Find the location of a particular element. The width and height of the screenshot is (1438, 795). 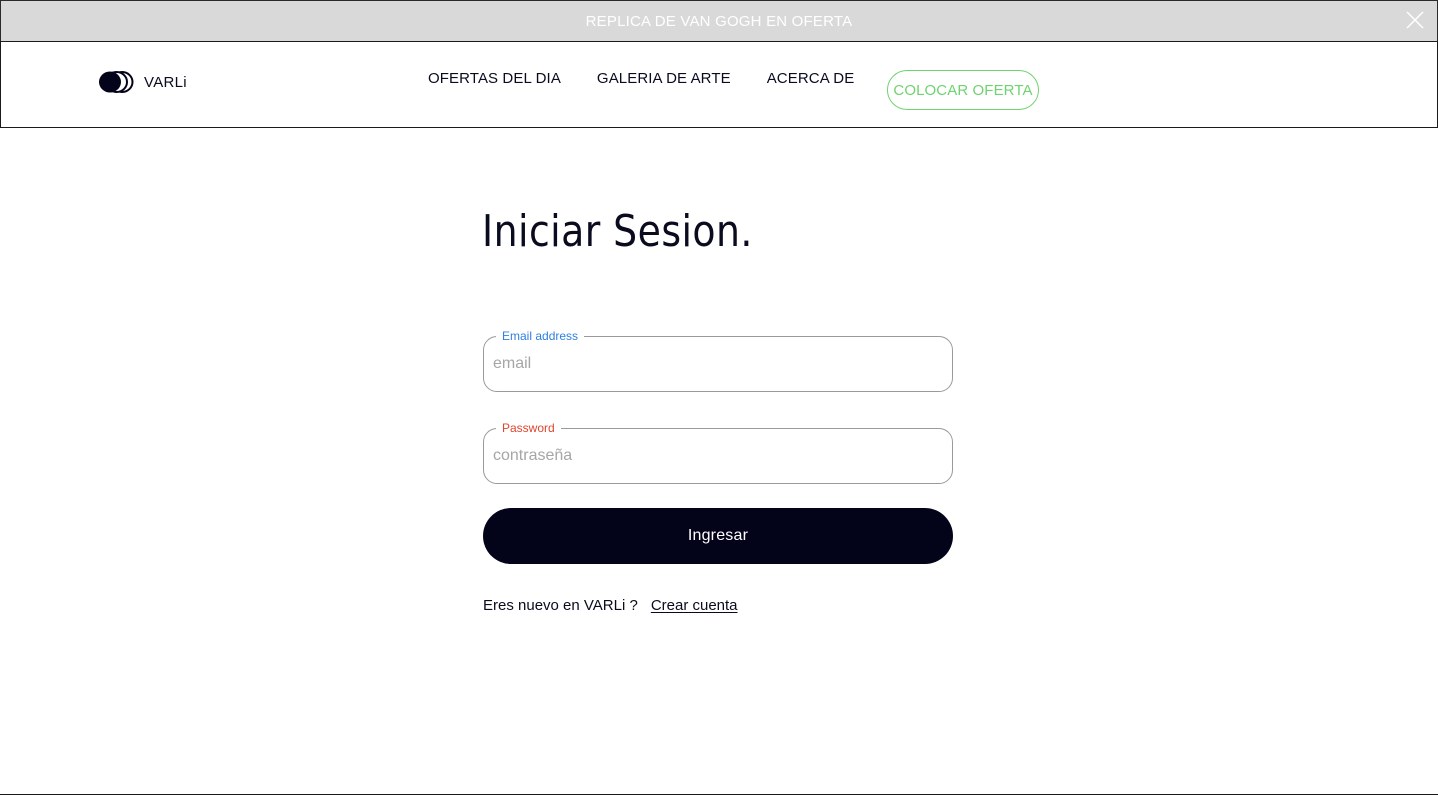

signup-row: Eres nuevo en VARLi ? Crear cuenta is located at coordinates (610, 605).